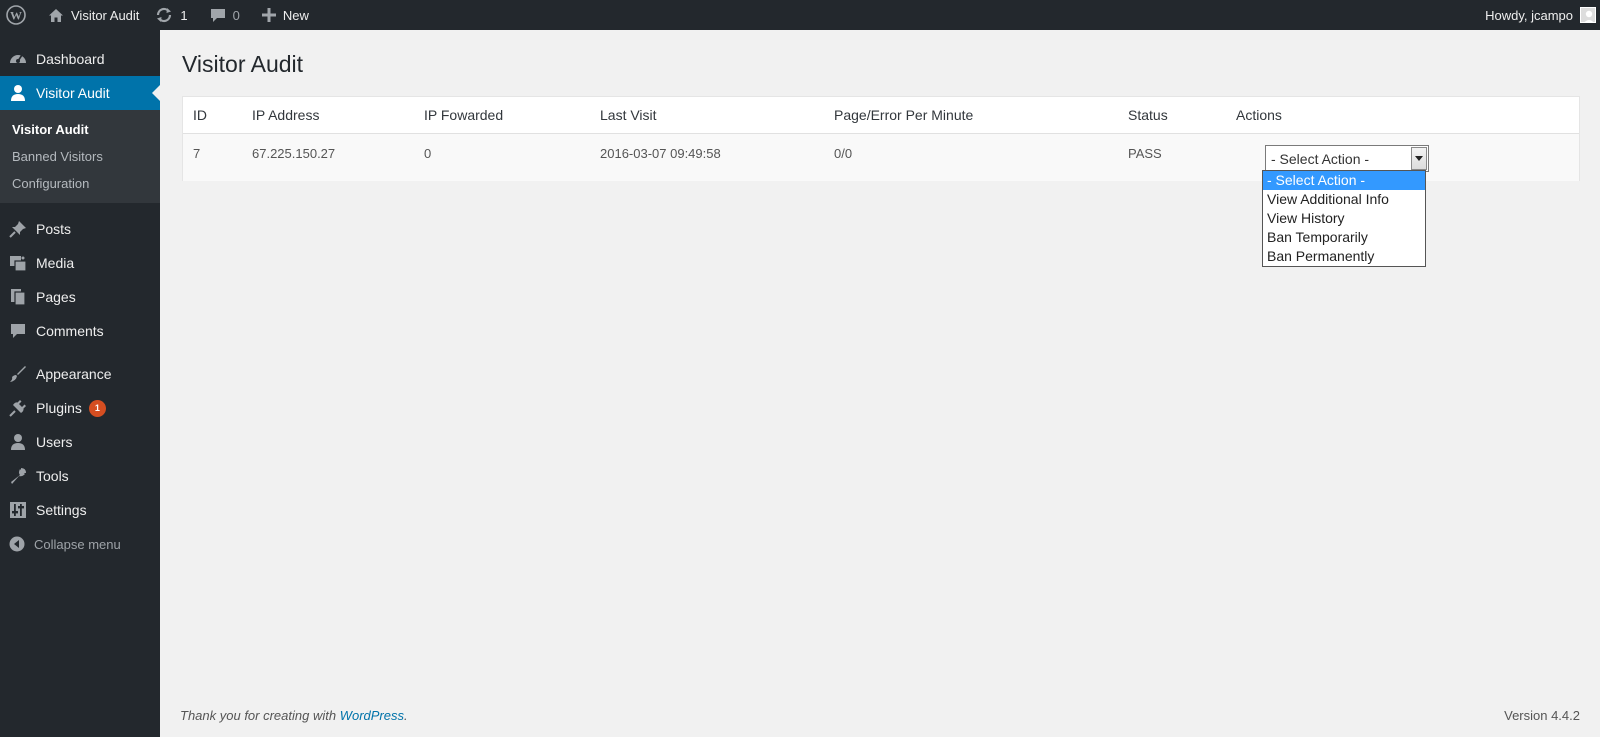  I want to click on new-label: New, so click(295, 15).